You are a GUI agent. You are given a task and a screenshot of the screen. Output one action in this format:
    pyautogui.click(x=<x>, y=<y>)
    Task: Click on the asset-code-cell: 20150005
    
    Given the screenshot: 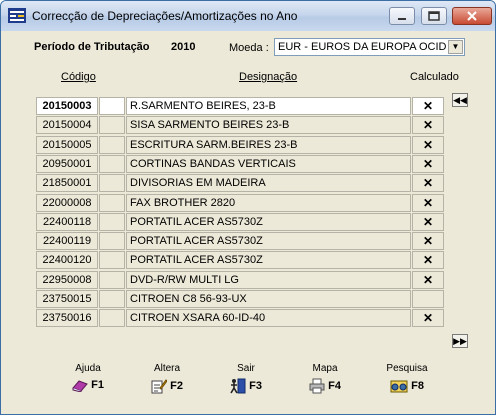 What is the action you would take?
    pyautogui.click(x=67, y=144)
    